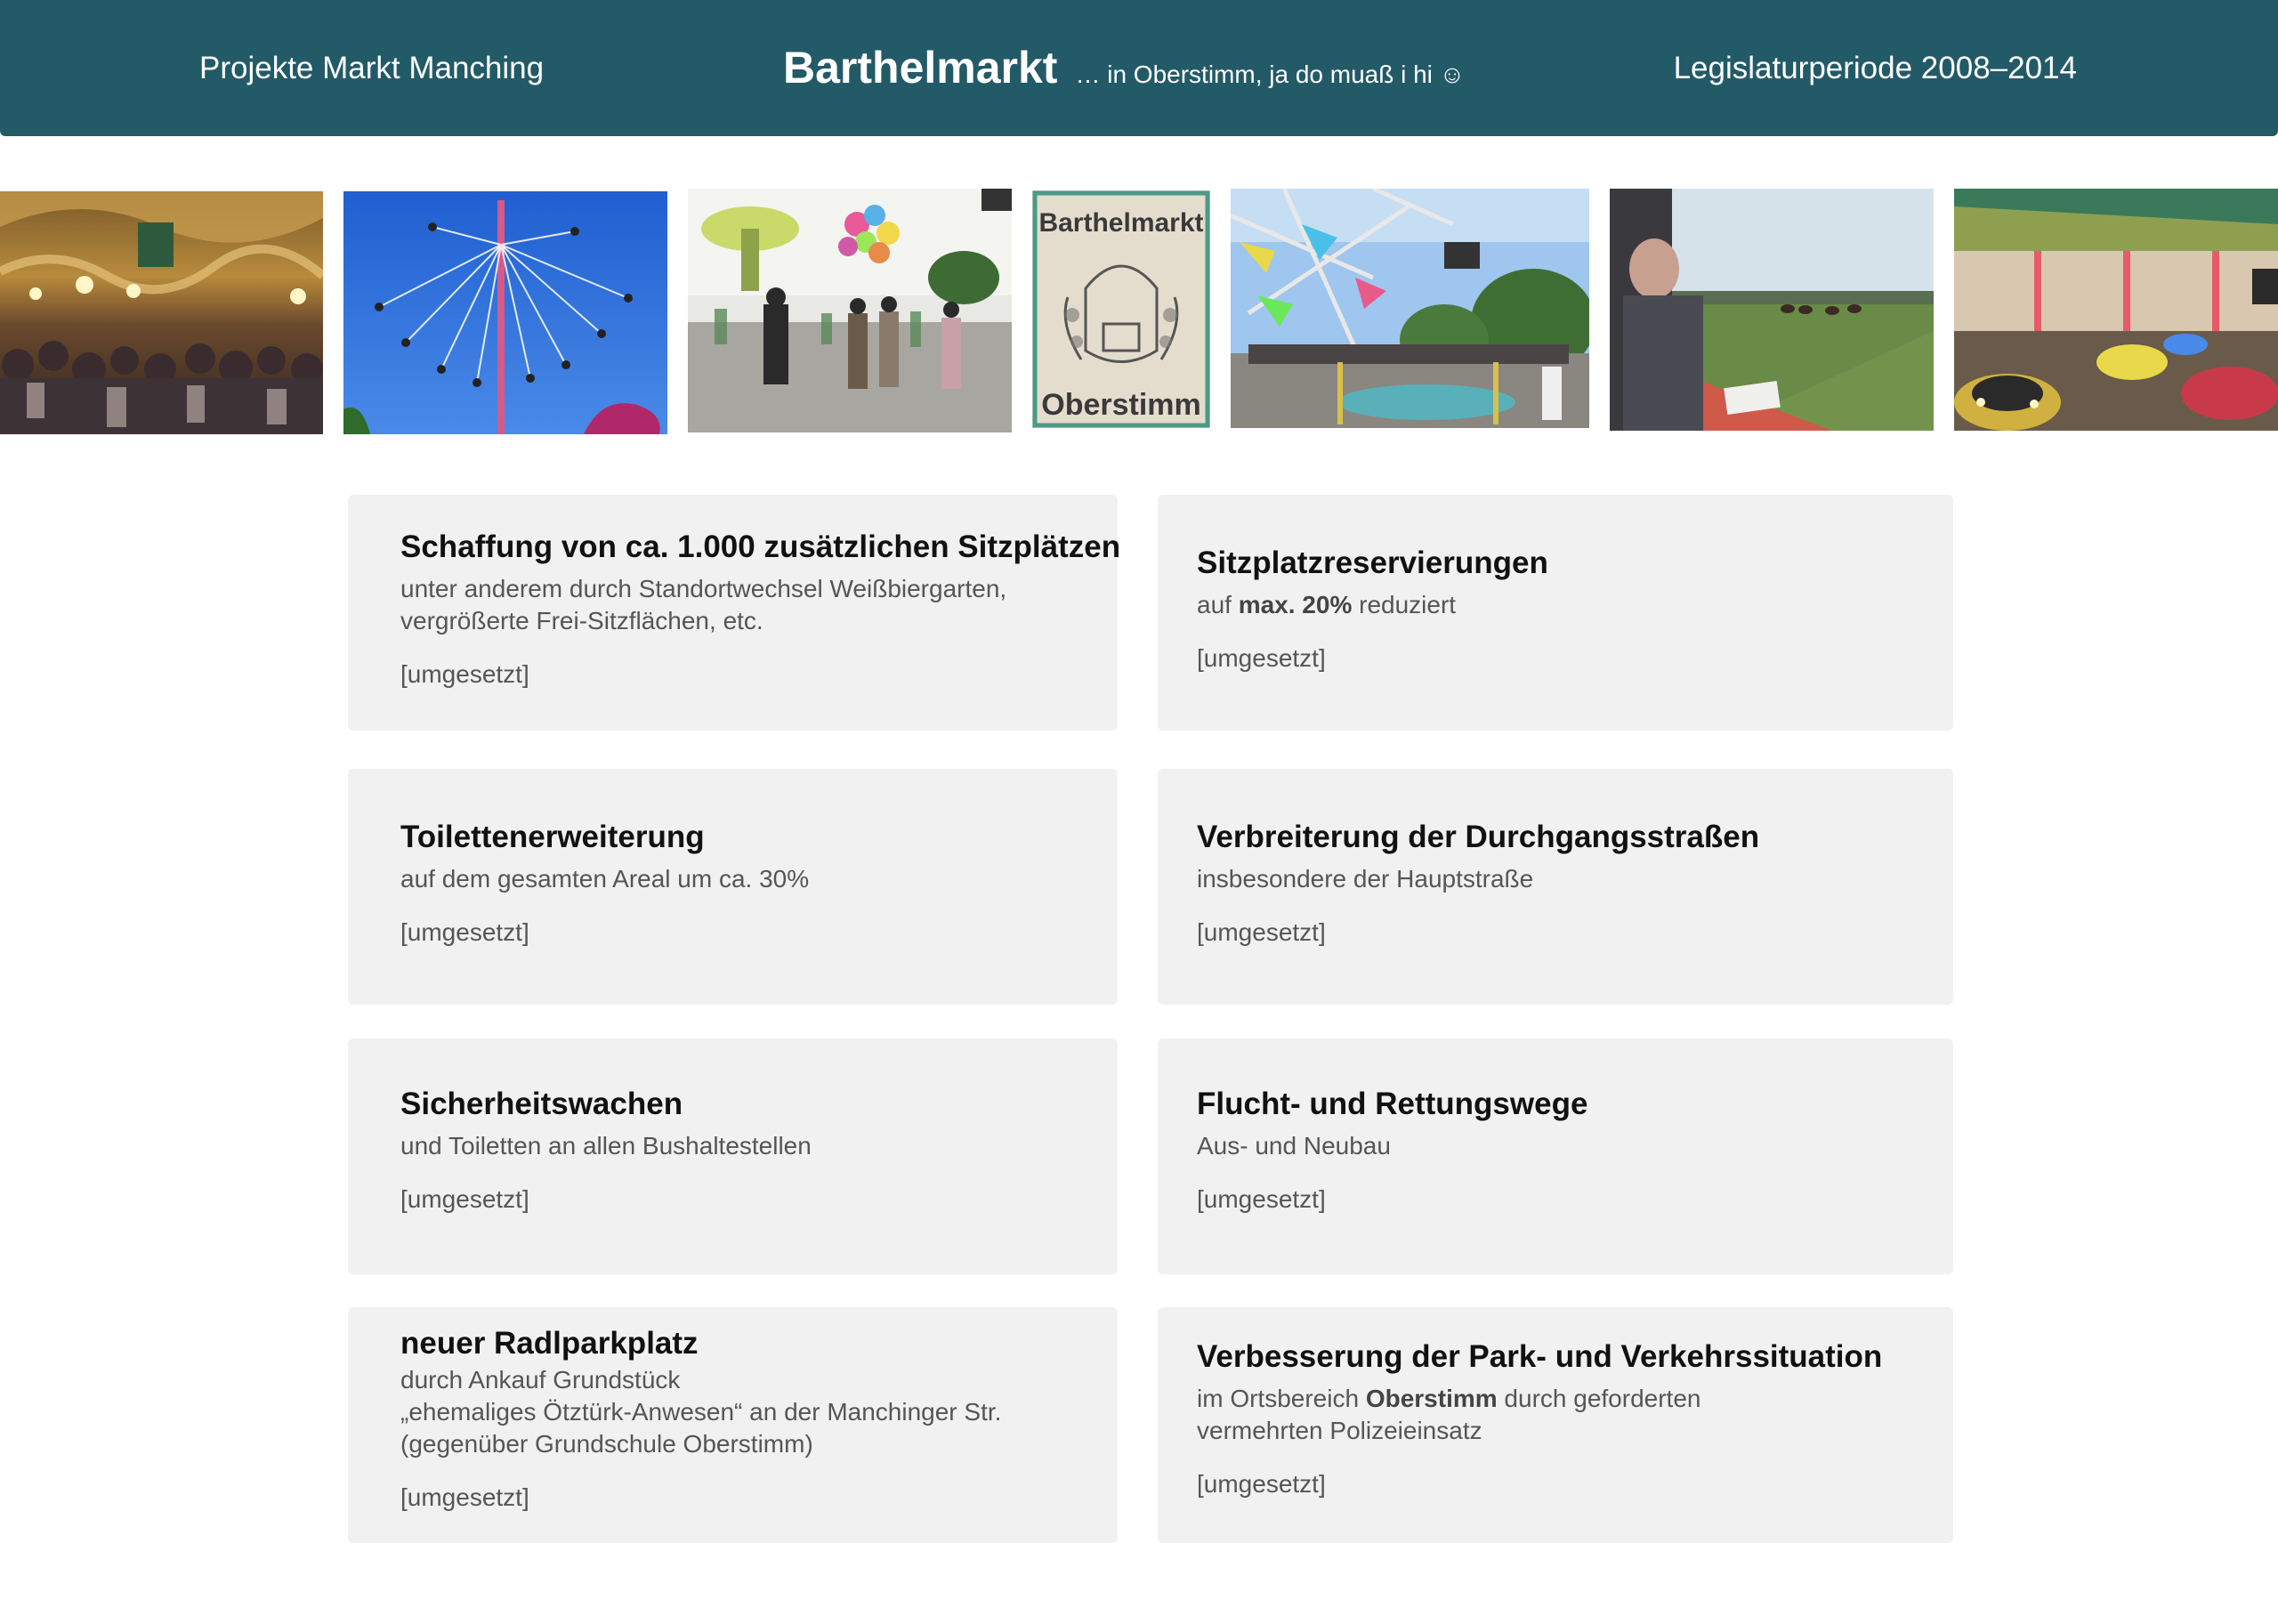  Describe the element at coordinates (2116, 310) in the screenshot. I see `bumper-cars-photo` at that location.